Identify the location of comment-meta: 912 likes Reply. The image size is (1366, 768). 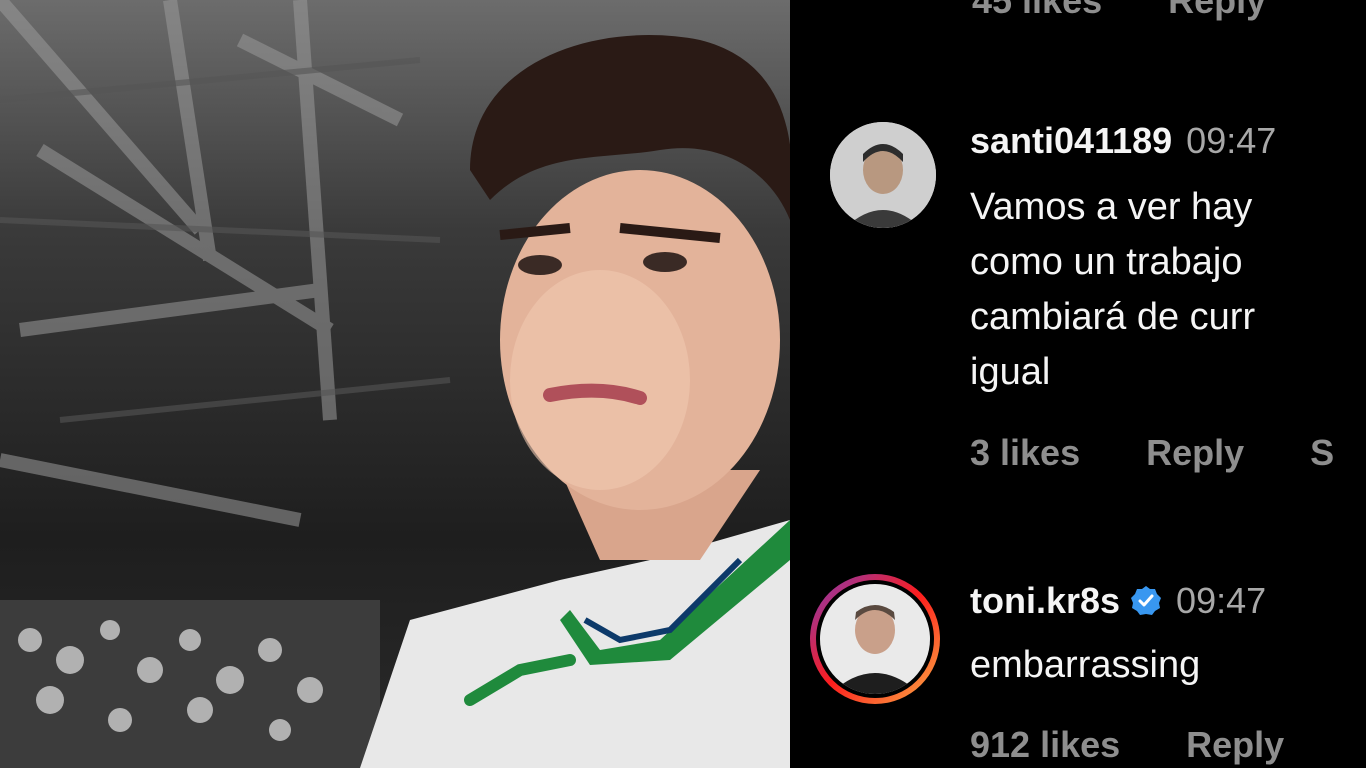
(1155, 745).